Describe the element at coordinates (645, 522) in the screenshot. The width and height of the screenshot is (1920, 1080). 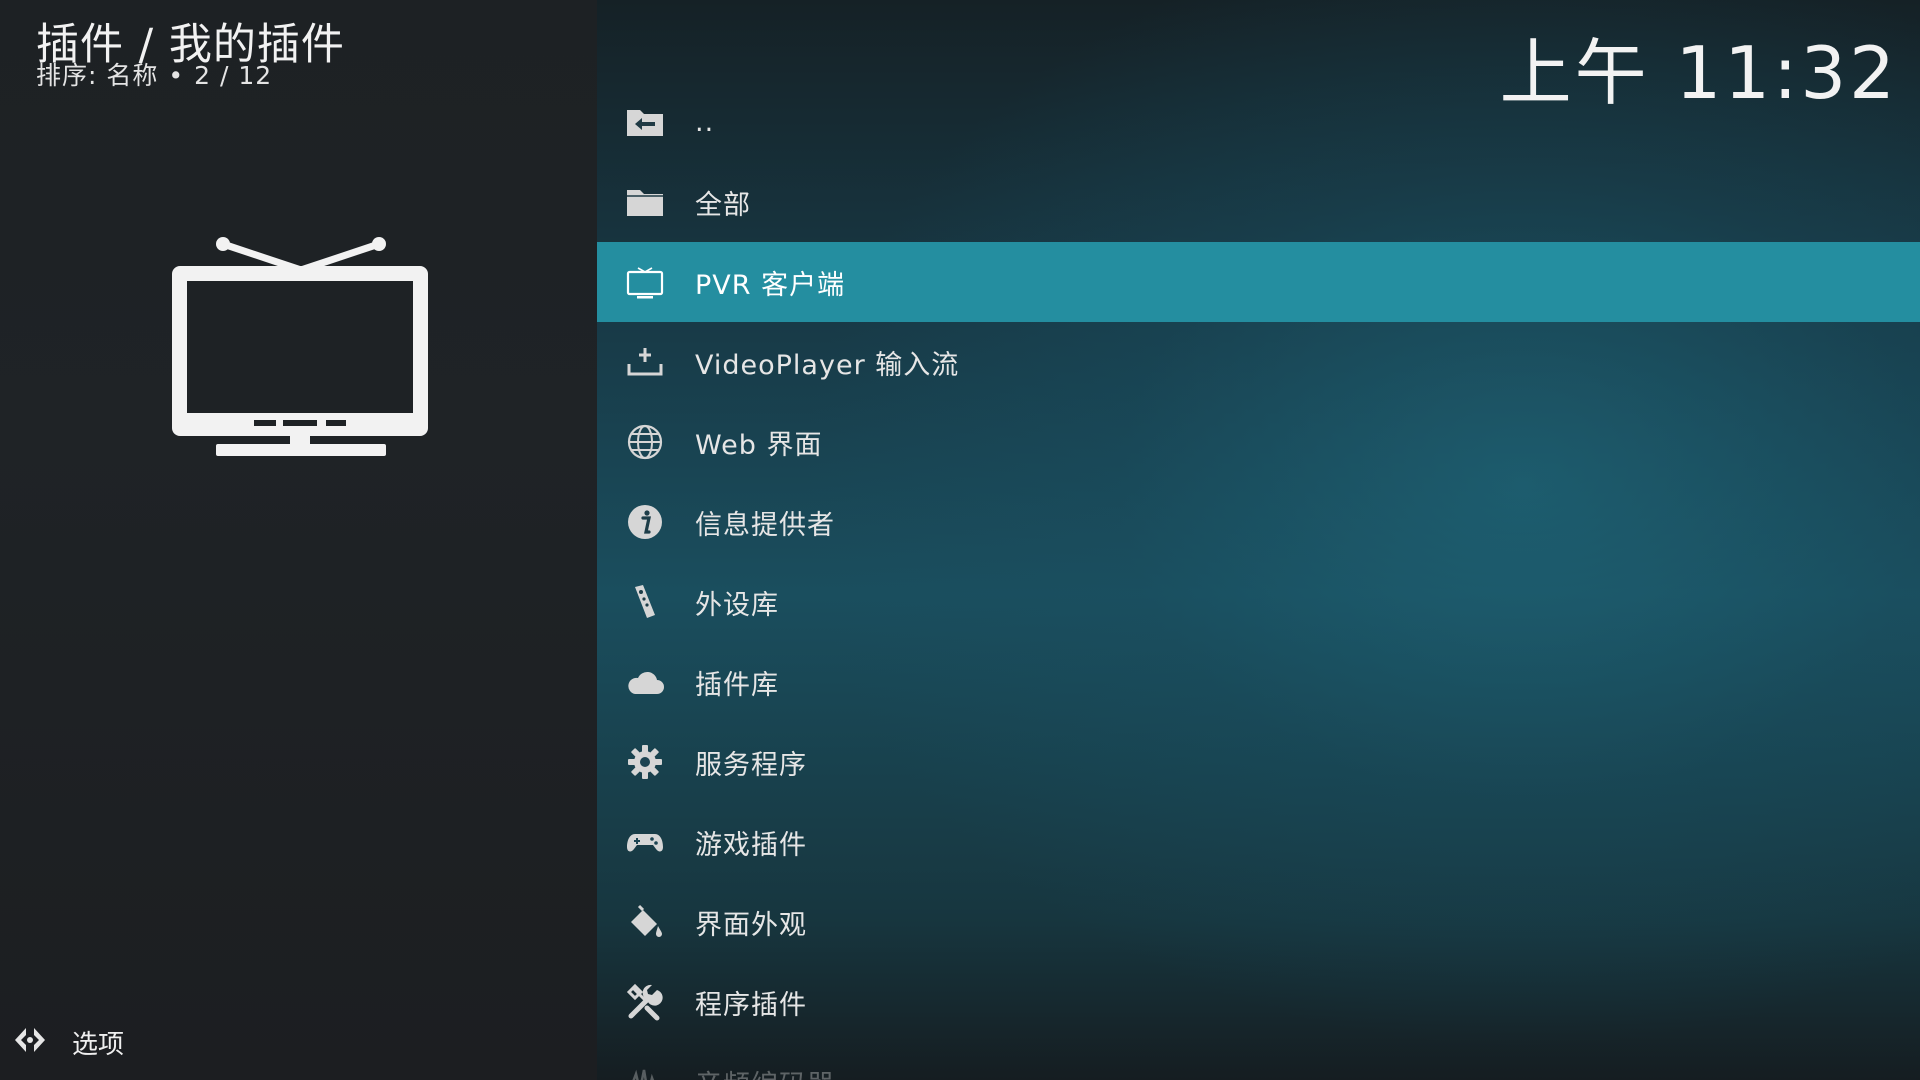
I see `info-icon` at that location.